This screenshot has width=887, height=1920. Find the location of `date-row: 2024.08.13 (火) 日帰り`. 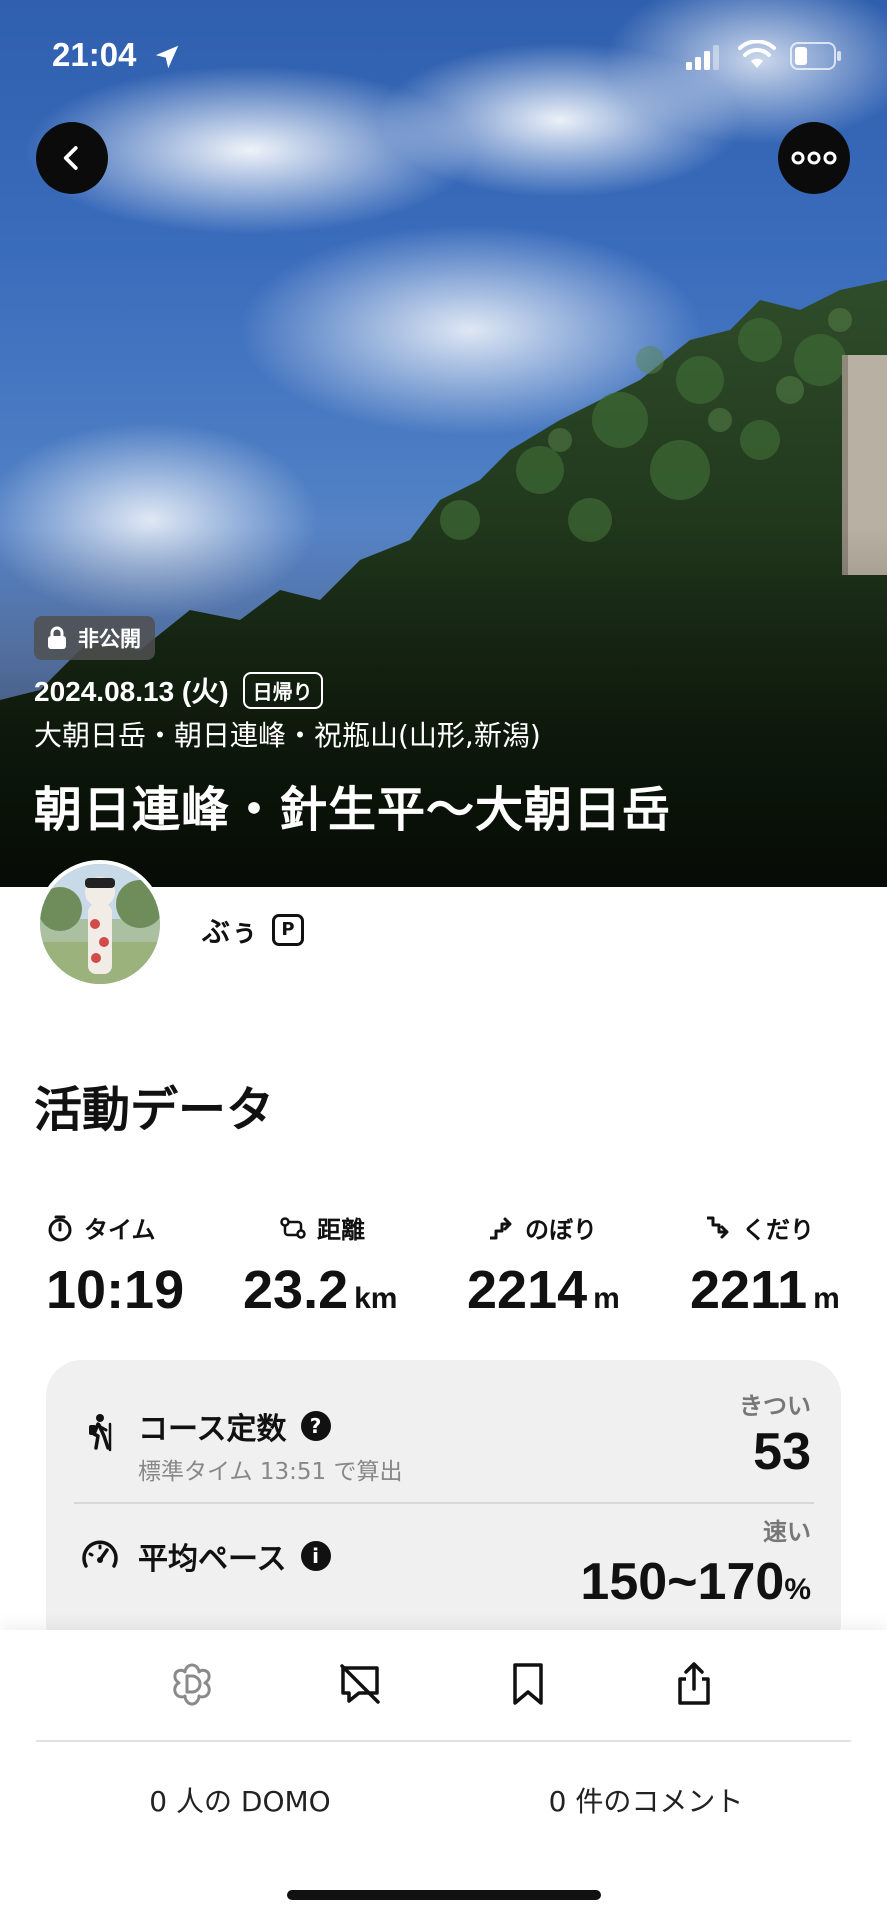

date-row: 2024.08.13 (火) 日帰り is located at coordinates (178, 690).